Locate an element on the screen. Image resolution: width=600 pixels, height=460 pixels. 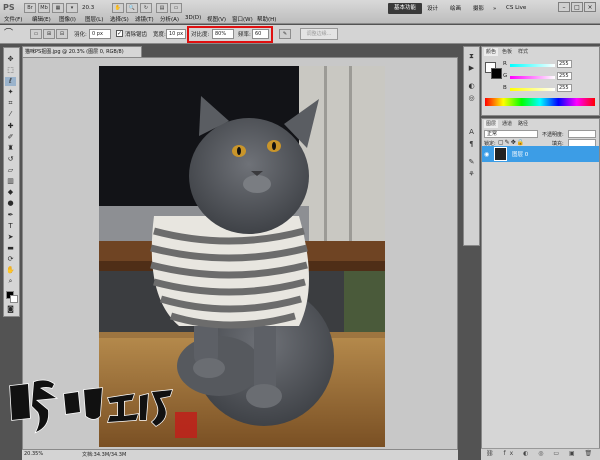
menu-filter: 滤镜(T) is located at coordinates (144, 19).